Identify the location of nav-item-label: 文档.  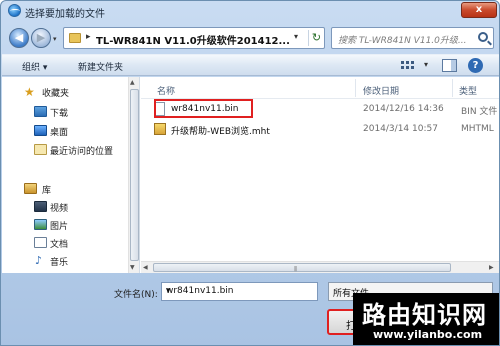
(59, 245).